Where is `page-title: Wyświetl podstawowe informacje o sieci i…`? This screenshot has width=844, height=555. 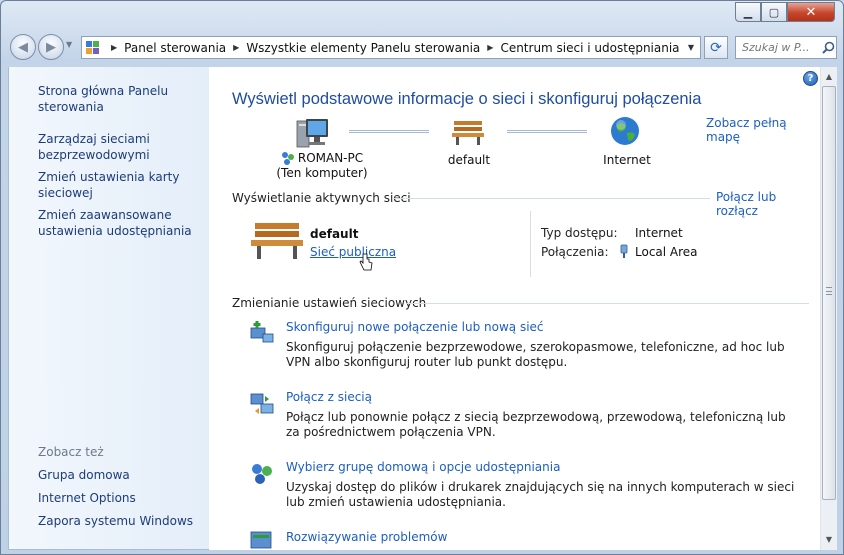 page-title: Wyświetl podstawowe informacje o sieci i… is located at coordinates (467, 99).